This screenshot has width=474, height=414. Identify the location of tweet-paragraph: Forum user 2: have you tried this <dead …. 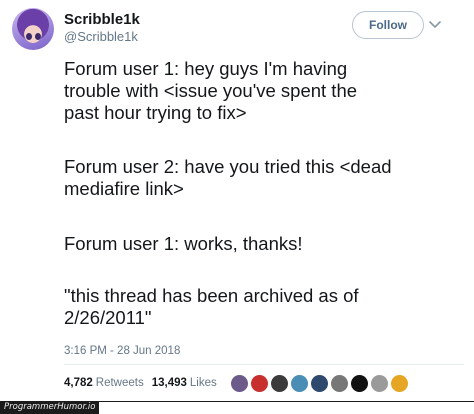
(228, 178).